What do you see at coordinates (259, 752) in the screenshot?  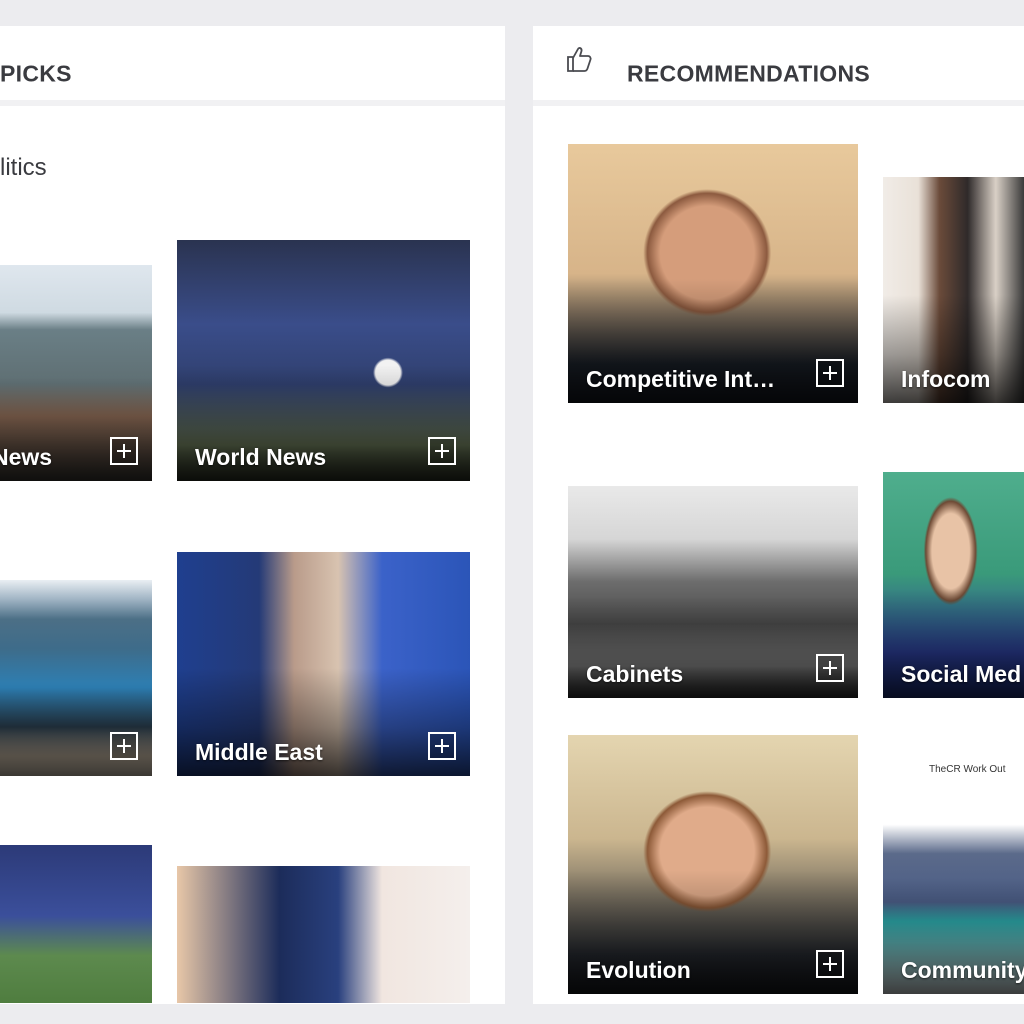 I see `tile-label: Middle East` at bounding box center [259, 752].